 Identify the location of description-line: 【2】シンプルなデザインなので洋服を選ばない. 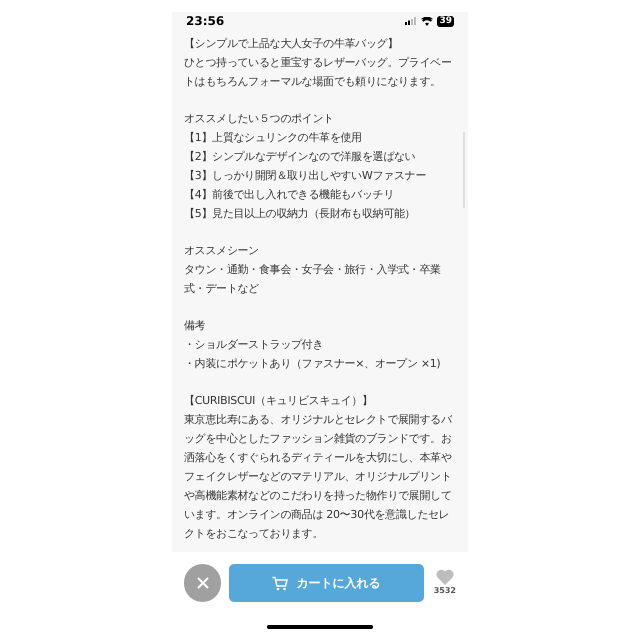
(300, 157).